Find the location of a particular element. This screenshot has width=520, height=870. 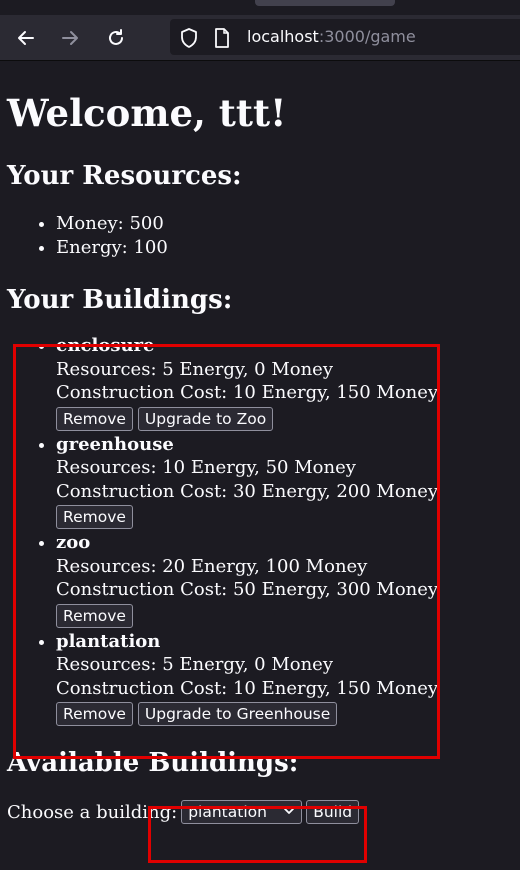

resource-item-energy: Energy: 100 is located at coordinates (284, 248).